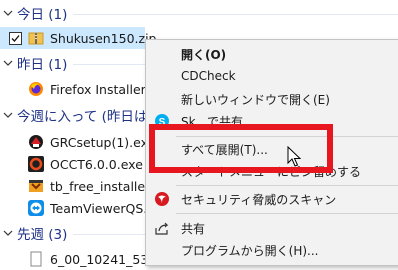 The height and width of the screenshot is (270, 398). Describe the element at coordinates (103, 38) in the screenshot. I see `file-name: Shukusen150.zip` at that location.